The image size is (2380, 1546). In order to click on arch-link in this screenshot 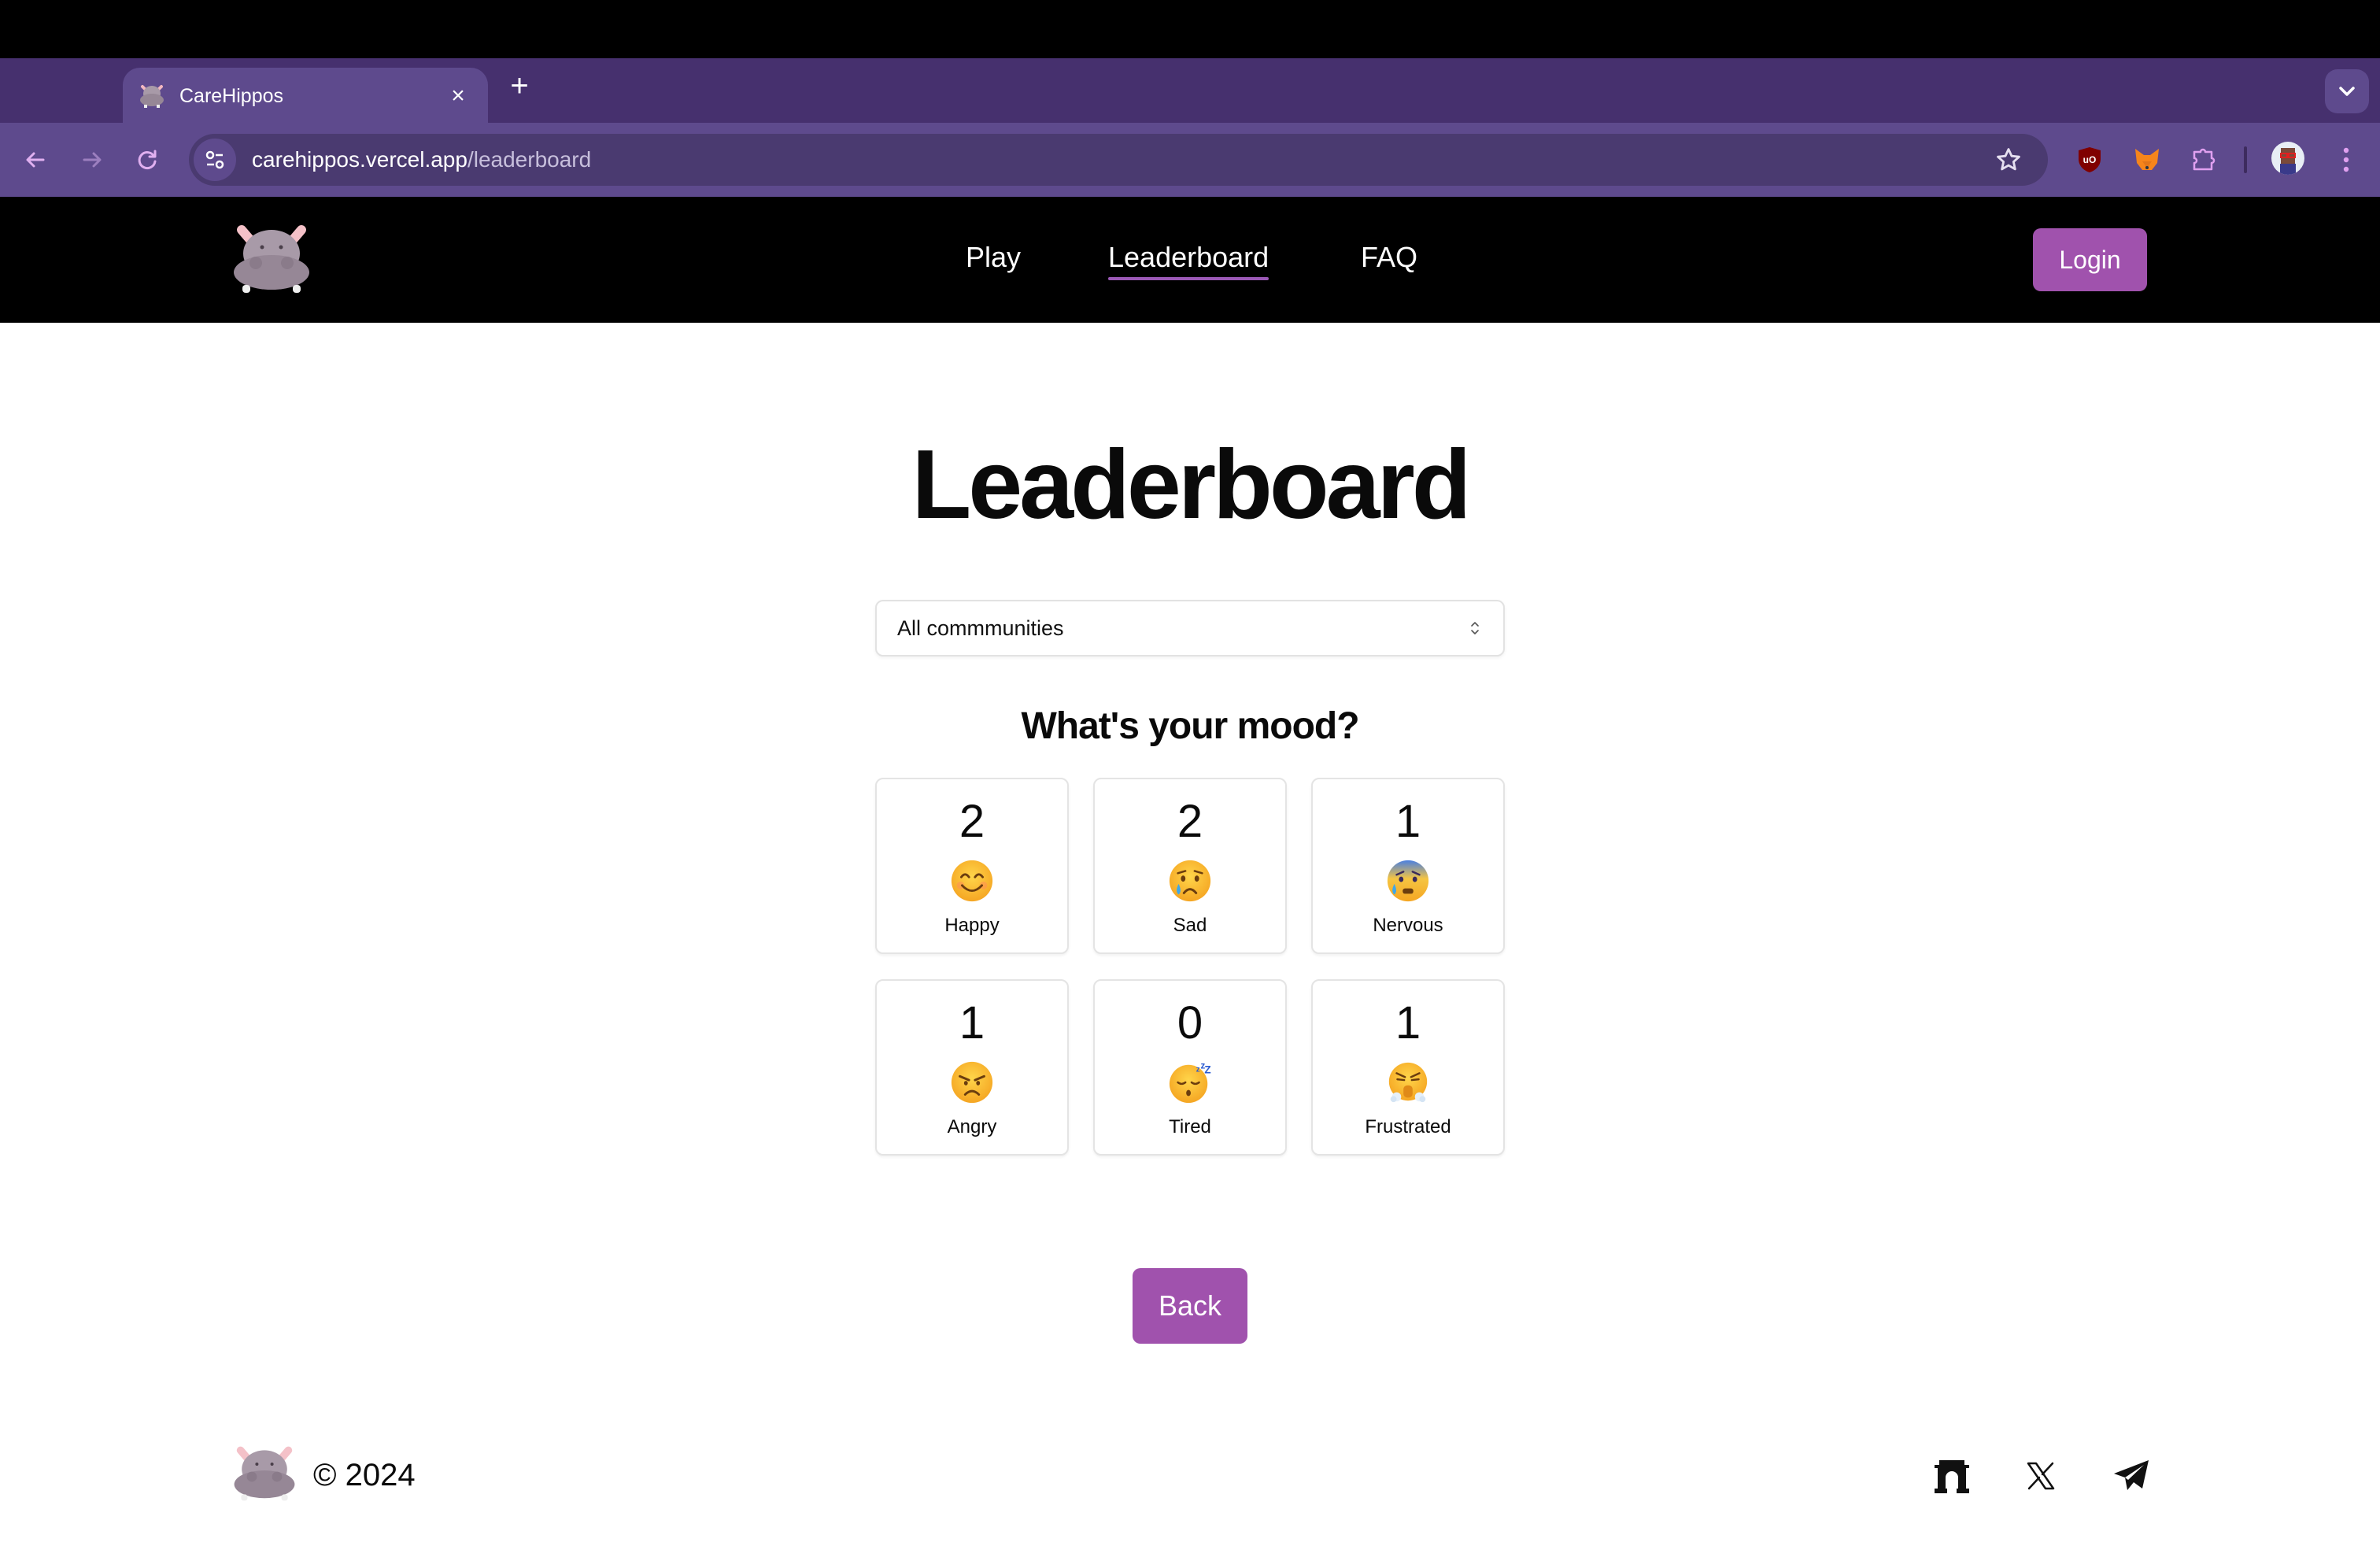, I will do `click(1952, 1476)`.